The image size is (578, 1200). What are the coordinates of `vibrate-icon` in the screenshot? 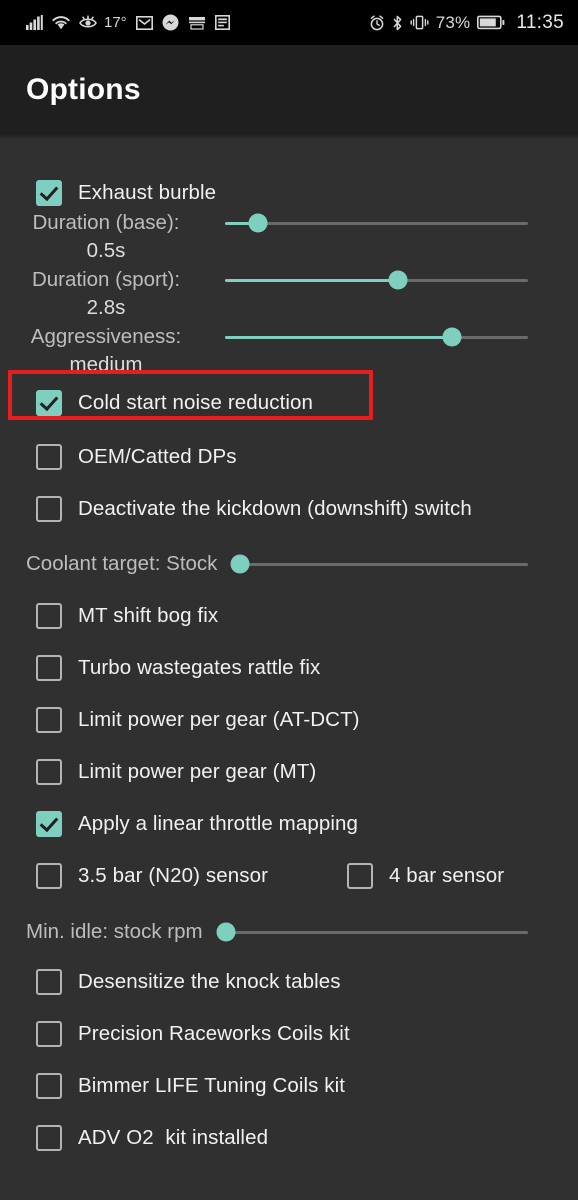 It's located at (419, 22).